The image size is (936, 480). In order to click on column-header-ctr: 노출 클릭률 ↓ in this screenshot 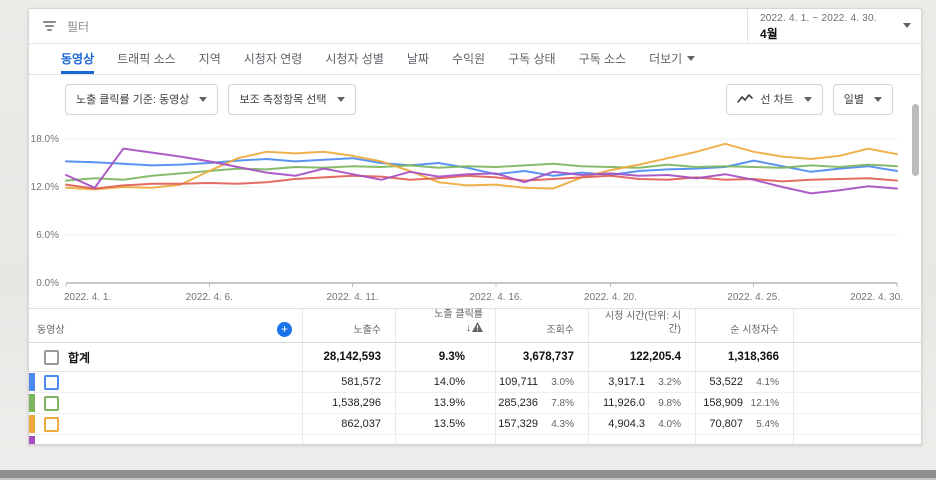, I will do `click(446, 325)`.